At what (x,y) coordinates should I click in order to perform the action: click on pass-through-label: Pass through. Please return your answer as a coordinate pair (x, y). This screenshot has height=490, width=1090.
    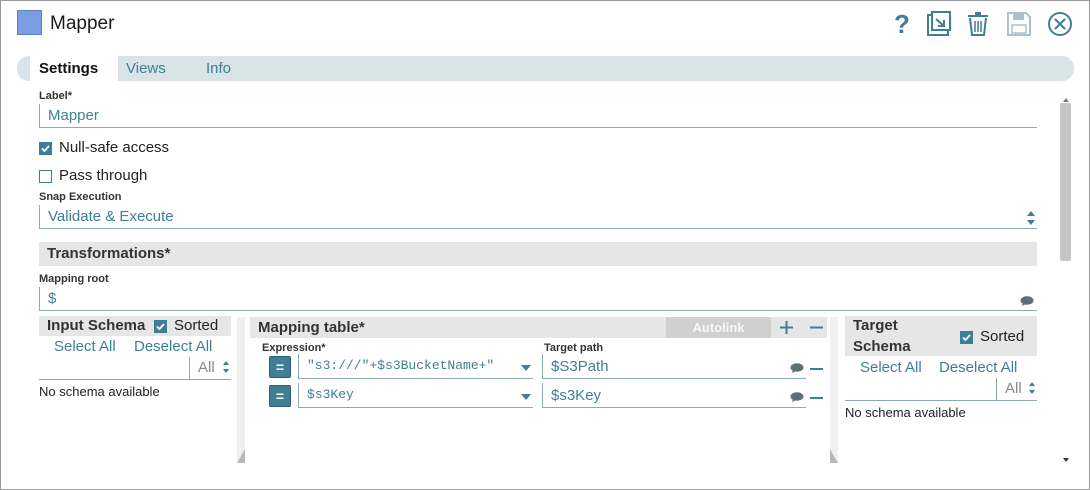
    Looking at the image, I should click on (103, 175).